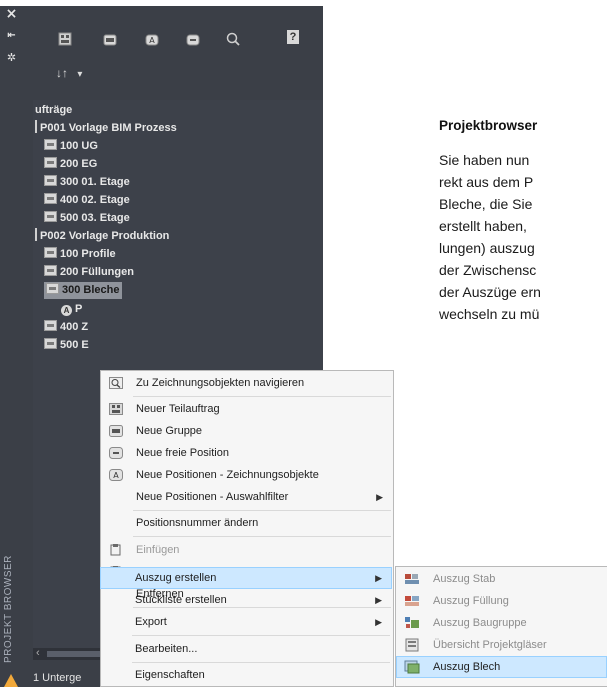  I want to click on menu-item-label: Eigenschaften, so click(170, 675).